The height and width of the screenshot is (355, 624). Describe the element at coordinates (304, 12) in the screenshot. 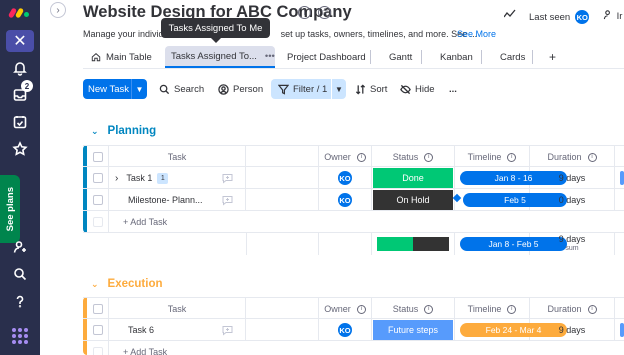

I see `board-info-icon: i` at that location.